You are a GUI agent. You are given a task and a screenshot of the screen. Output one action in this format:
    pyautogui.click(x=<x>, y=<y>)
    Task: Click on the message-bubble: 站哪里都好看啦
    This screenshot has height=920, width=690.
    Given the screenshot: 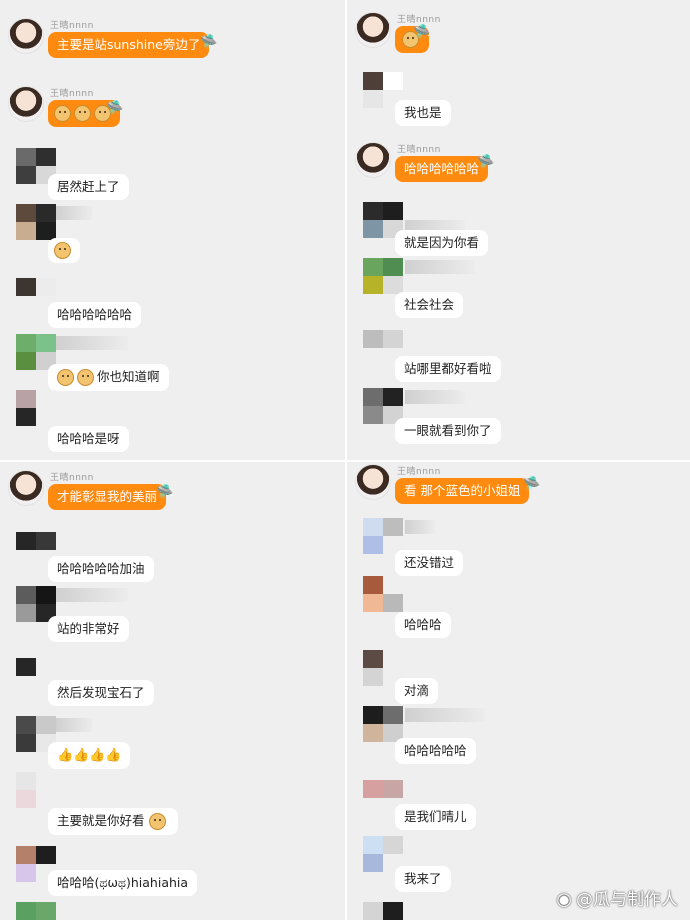 What is the action you would take?
    pyautogui.click(x=448, y=369)
    